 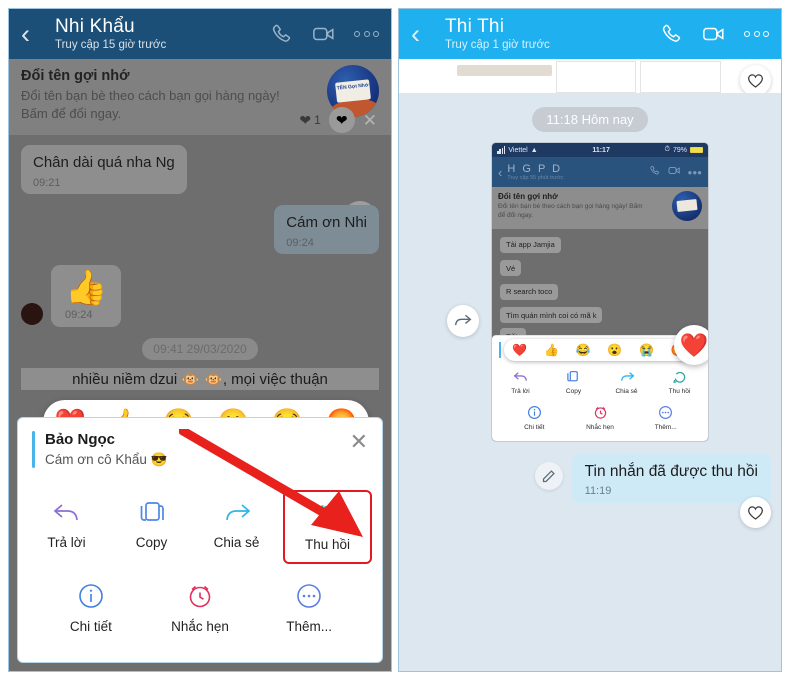 I want to click on promo-reactions: ❤ 1 ❤ ✕, so click(x=338, y=120).